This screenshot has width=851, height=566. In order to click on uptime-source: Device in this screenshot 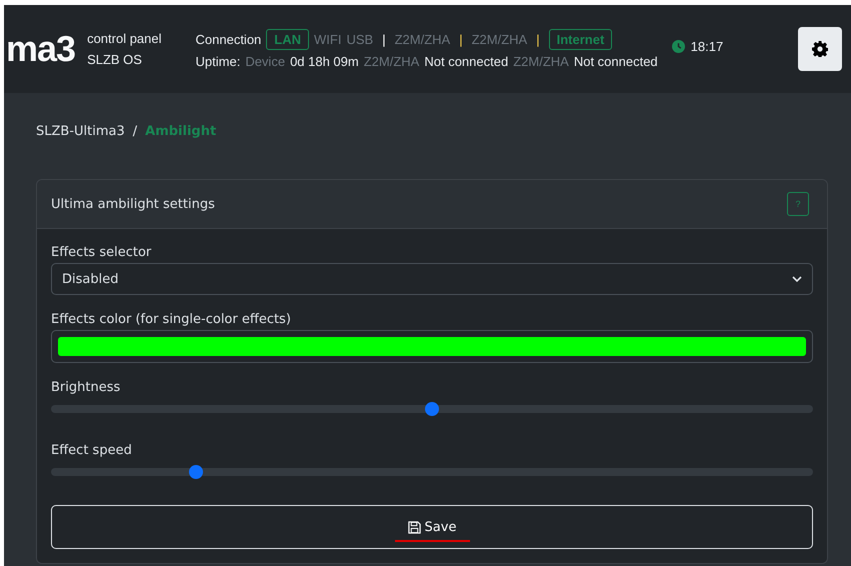, I will do `click(265, 61)`.